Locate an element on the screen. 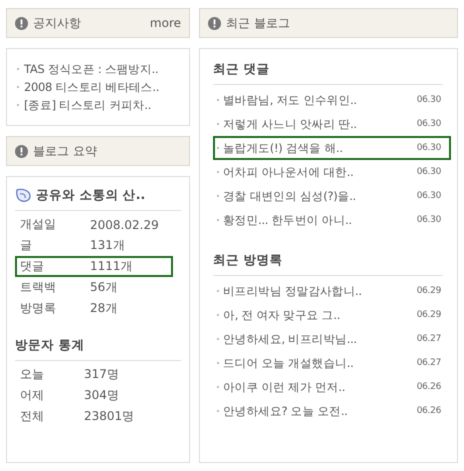 This screenshot has width=464, height=471. recent-link: 경찰 대변인의 심성(?)을.. 06.30 is located at coordinates (332, 196).